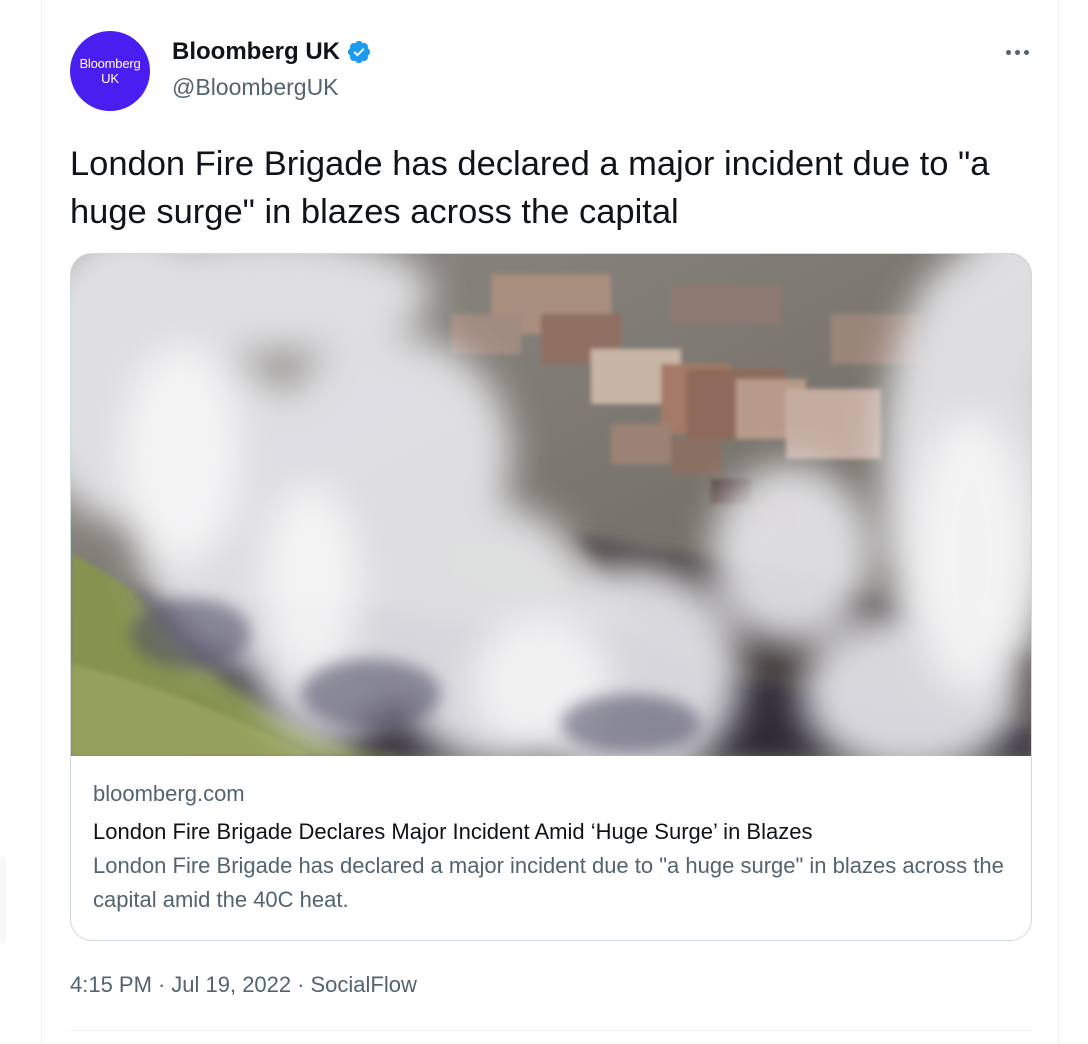 The image size is (1088, 1044). Describe the element at coordinates (111, 985) in the screenshot. I see `tweet-time: 4:15 PM` at that location.